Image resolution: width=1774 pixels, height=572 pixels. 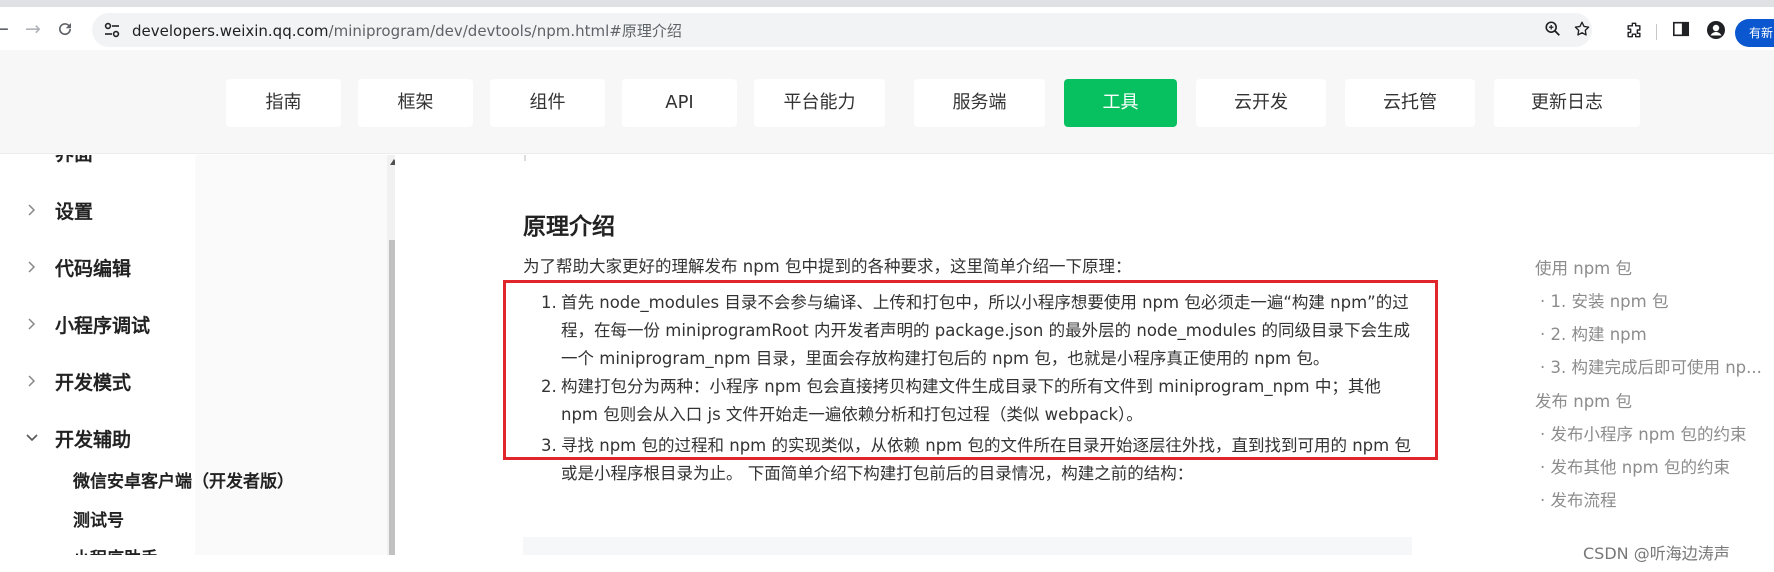 What do you see at coordinates (547, 103) in the screenshot?
I see `tab-components: 组件` at bounding box center [547, 103].